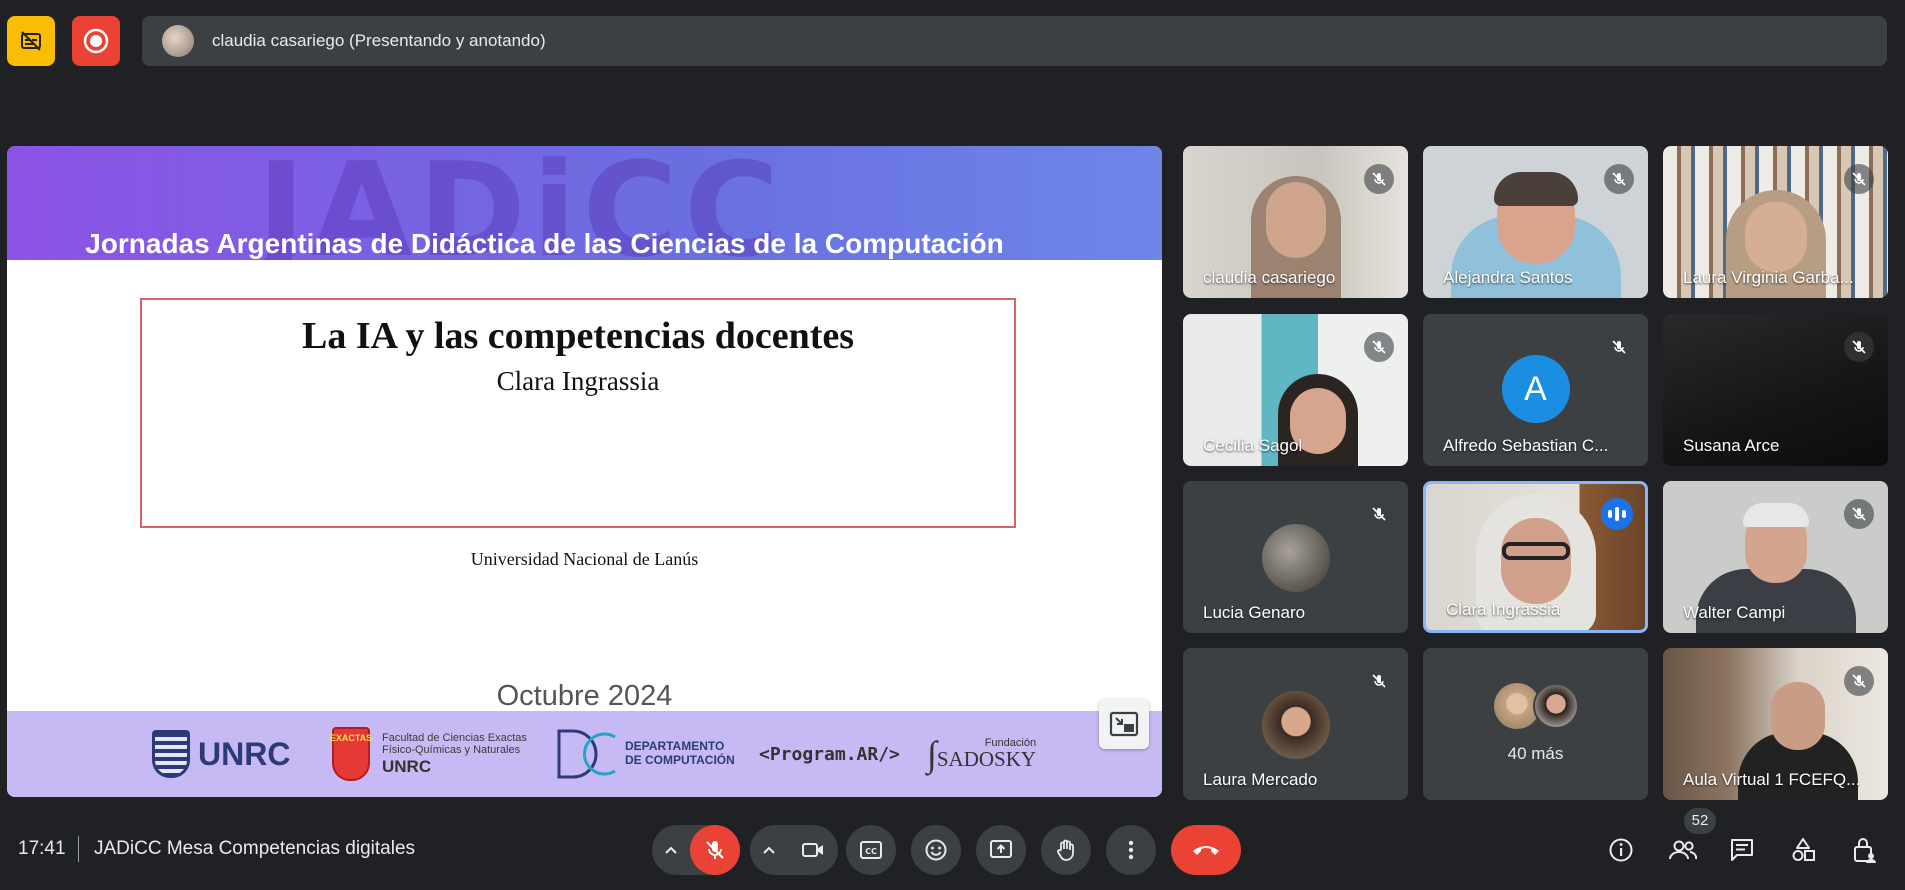 This screenshot has width=1905, height=890. Describe the element at coordinates (1269, 277) in the screenshot. I see `participant-name: claudia casariego` at that location.